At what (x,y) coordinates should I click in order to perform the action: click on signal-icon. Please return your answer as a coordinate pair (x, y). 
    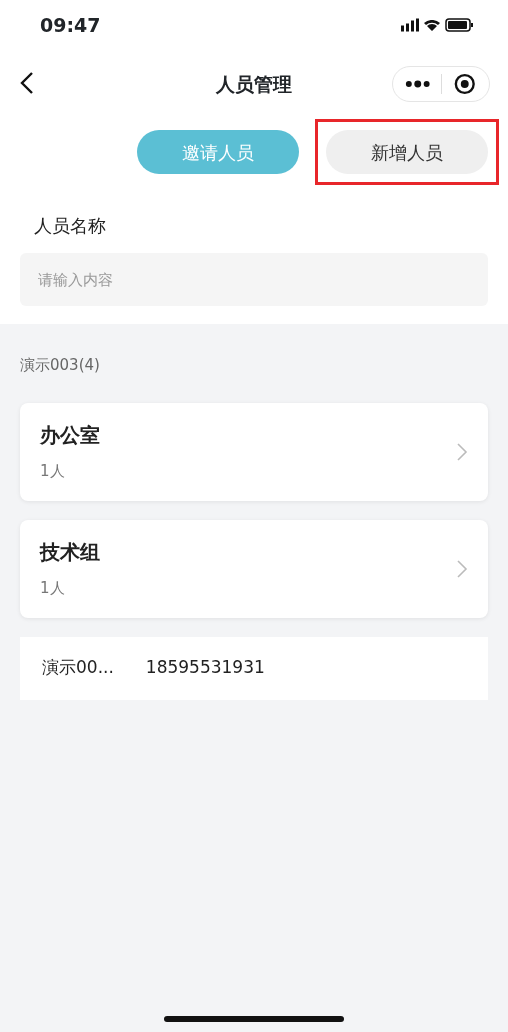
    Looking at the image, I should click on (410, 25).